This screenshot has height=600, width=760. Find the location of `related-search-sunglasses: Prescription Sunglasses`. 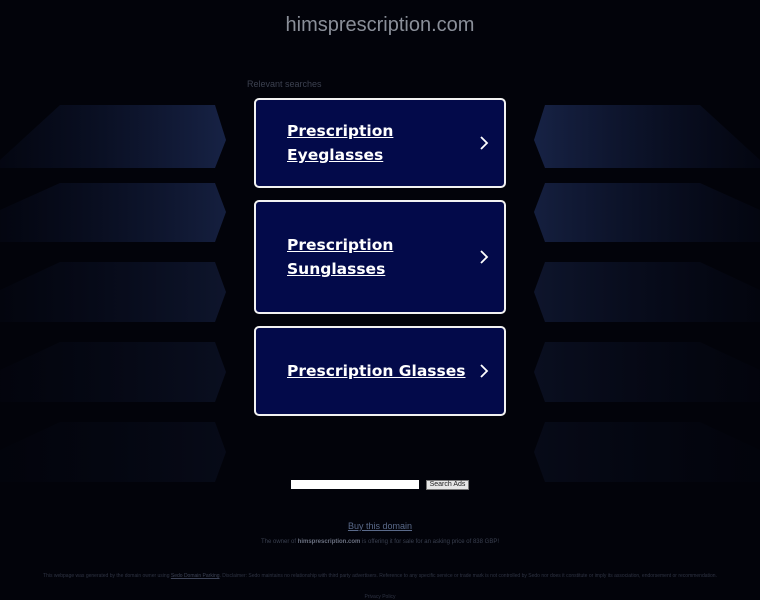

related-search-sunglasses: Prescription Sunglasses is located at coordinates (380, 257).